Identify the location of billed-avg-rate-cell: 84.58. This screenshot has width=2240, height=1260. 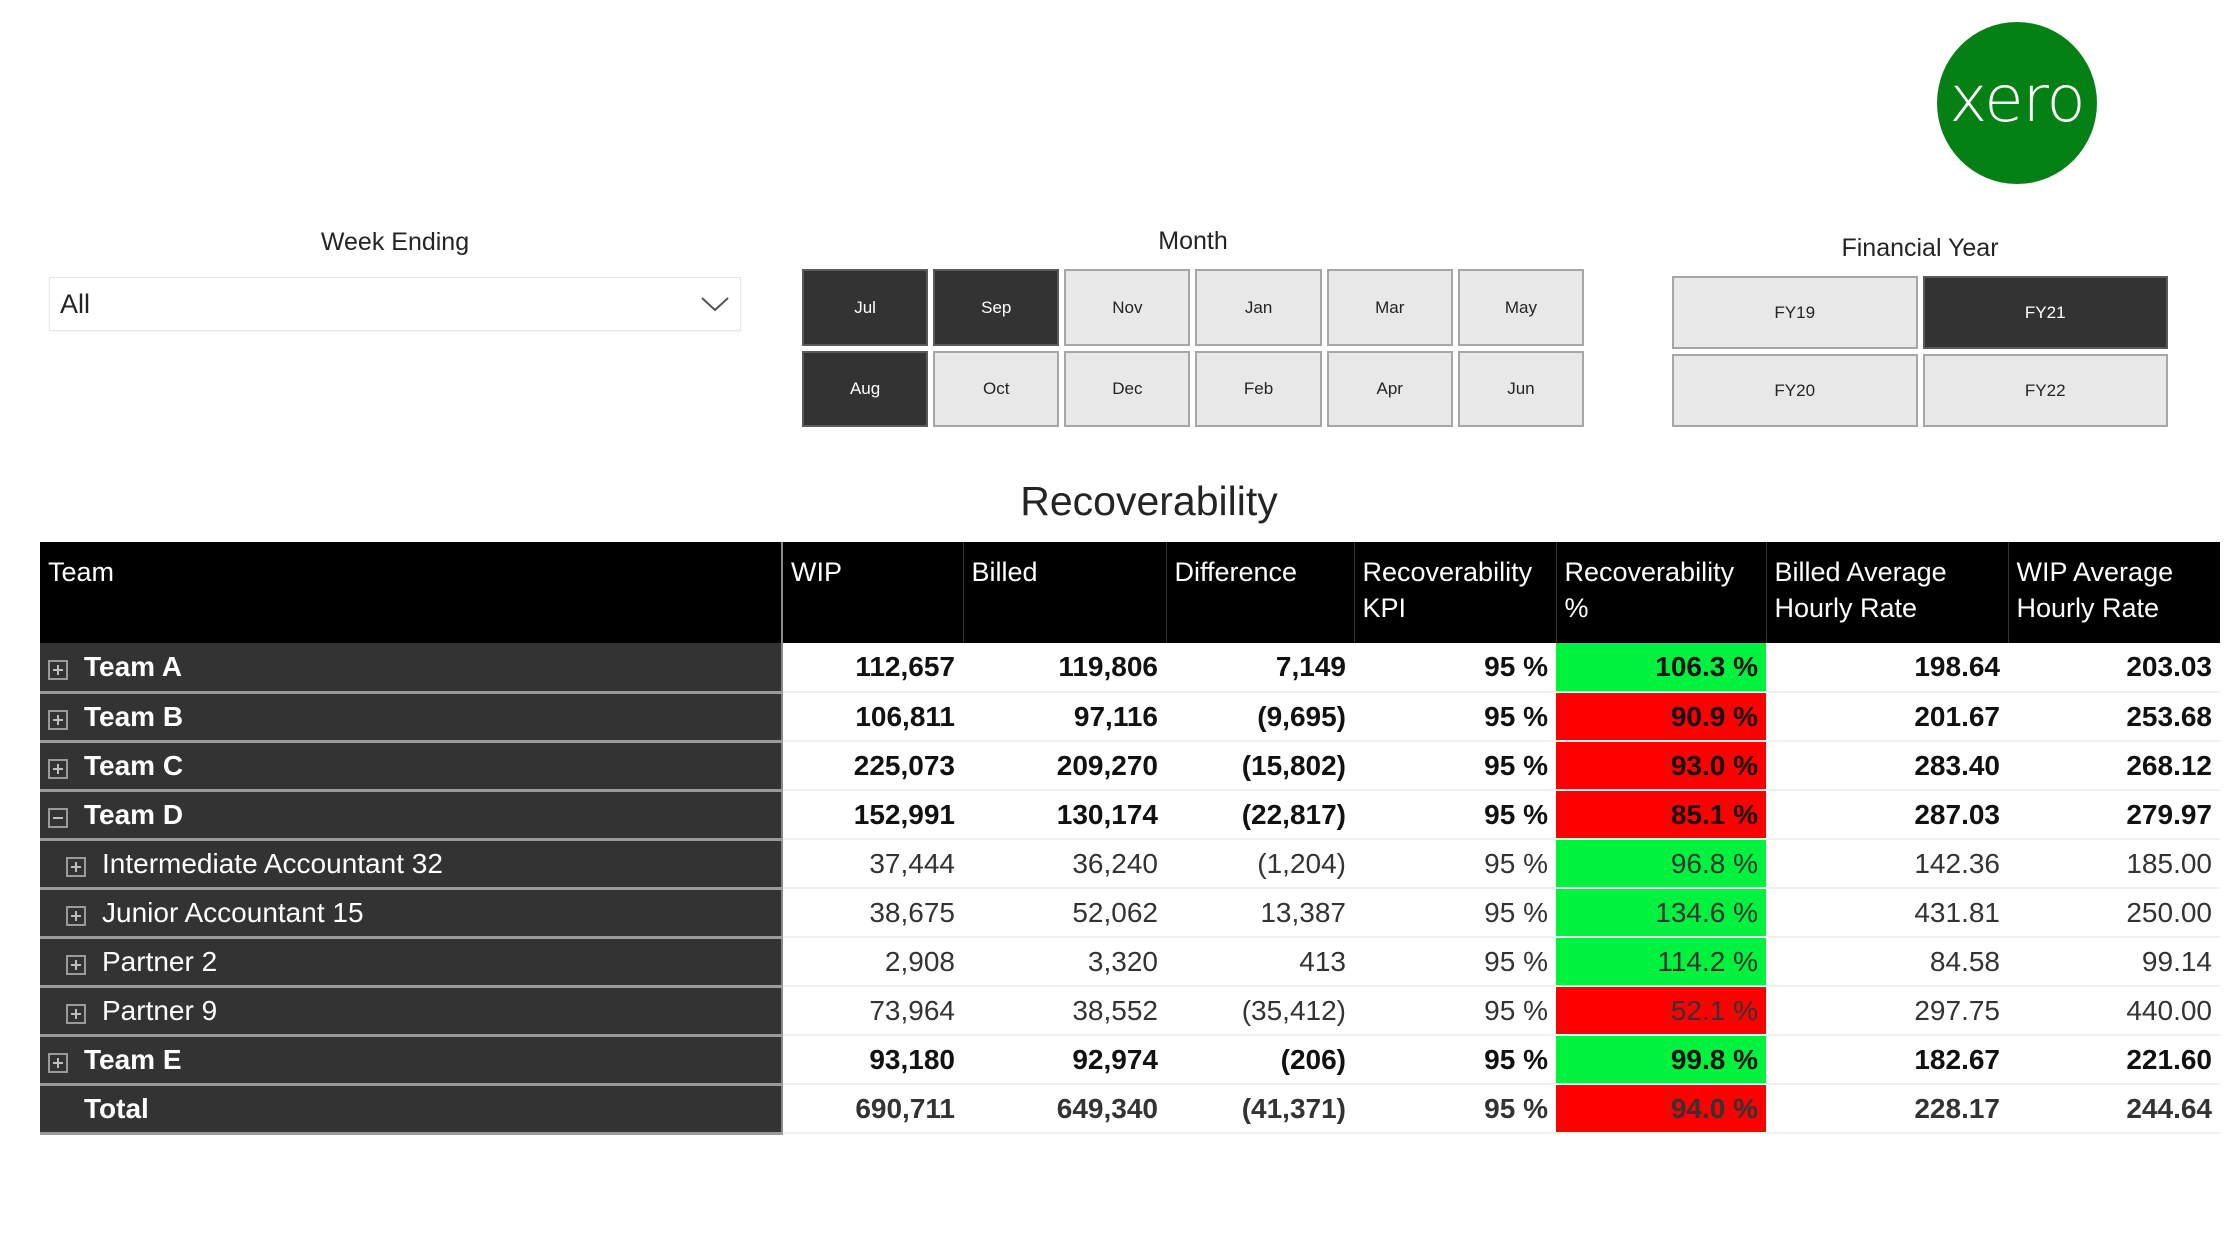
(1887, 962).